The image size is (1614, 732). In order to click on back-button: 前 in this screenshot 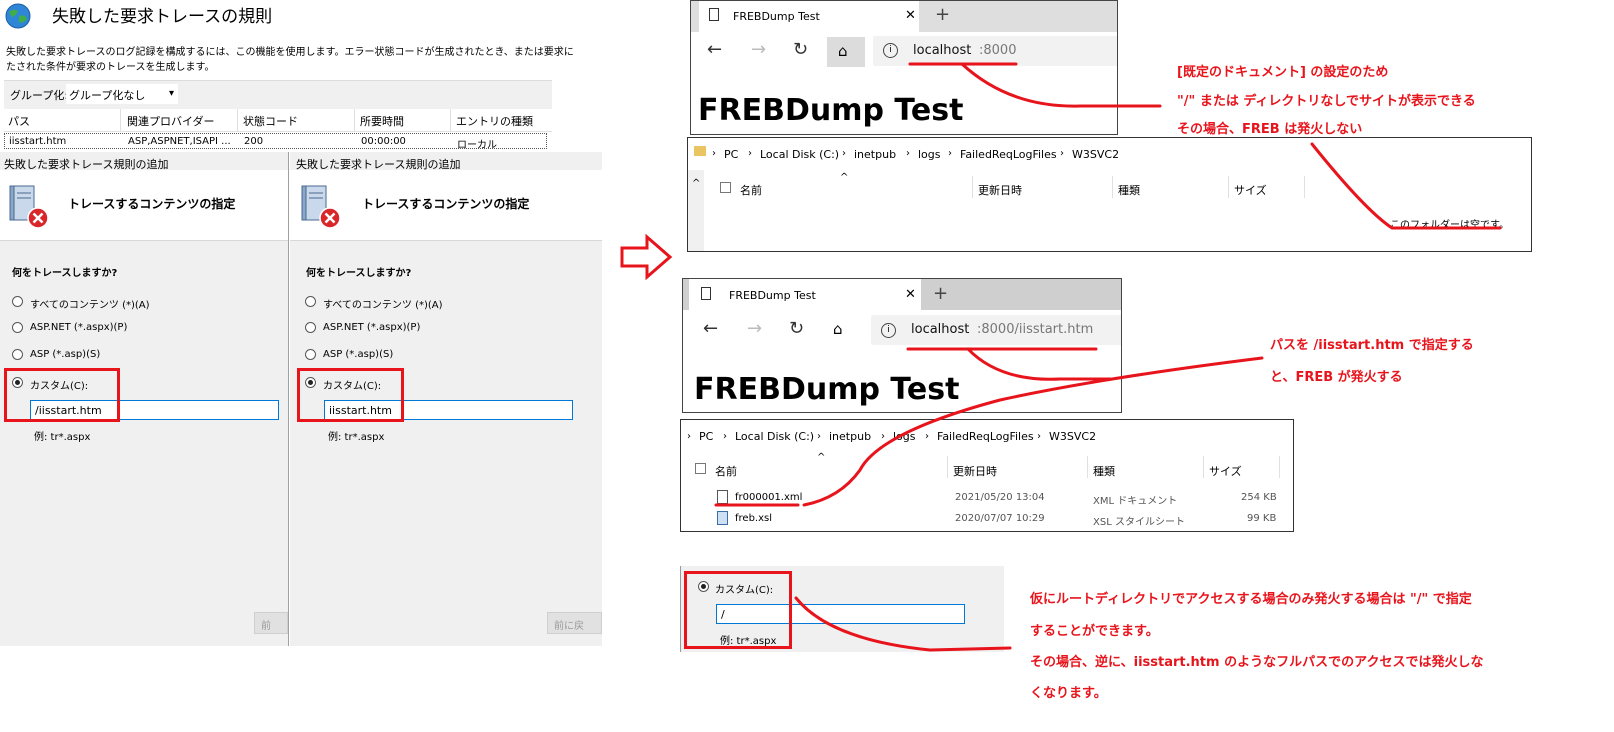, I will do `click(271, 623)`.